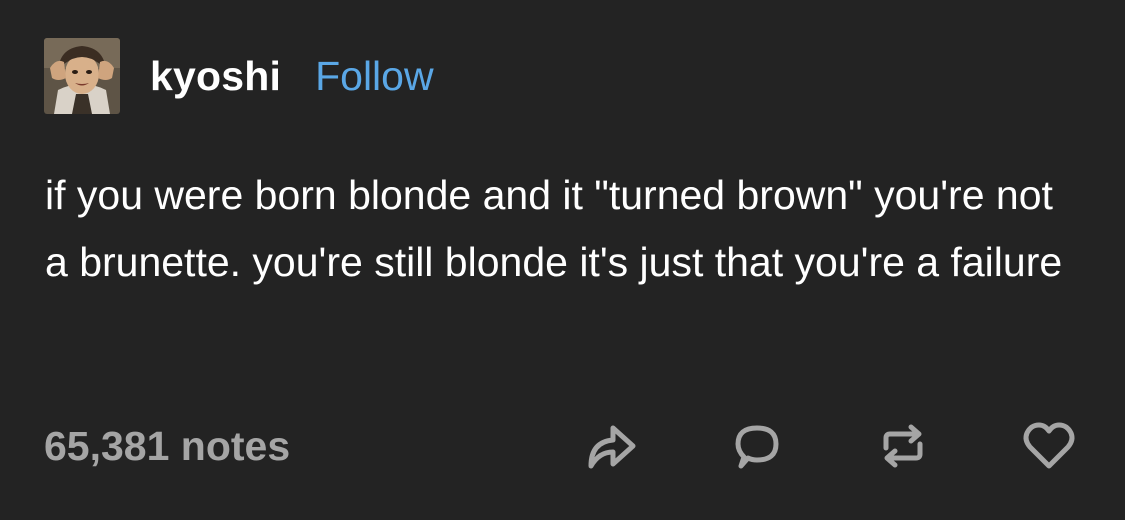 The image size is (1125, 520). I want to click on share-icon, so click(612, 447).